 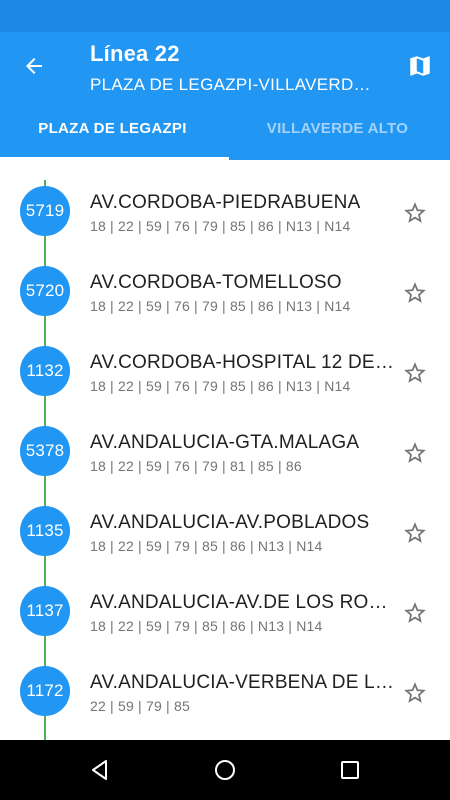 What do you see at coordinates (45, 691) in the screenshot?
I see `stop-number-badge: 1172` at bounding box center [45, 691].